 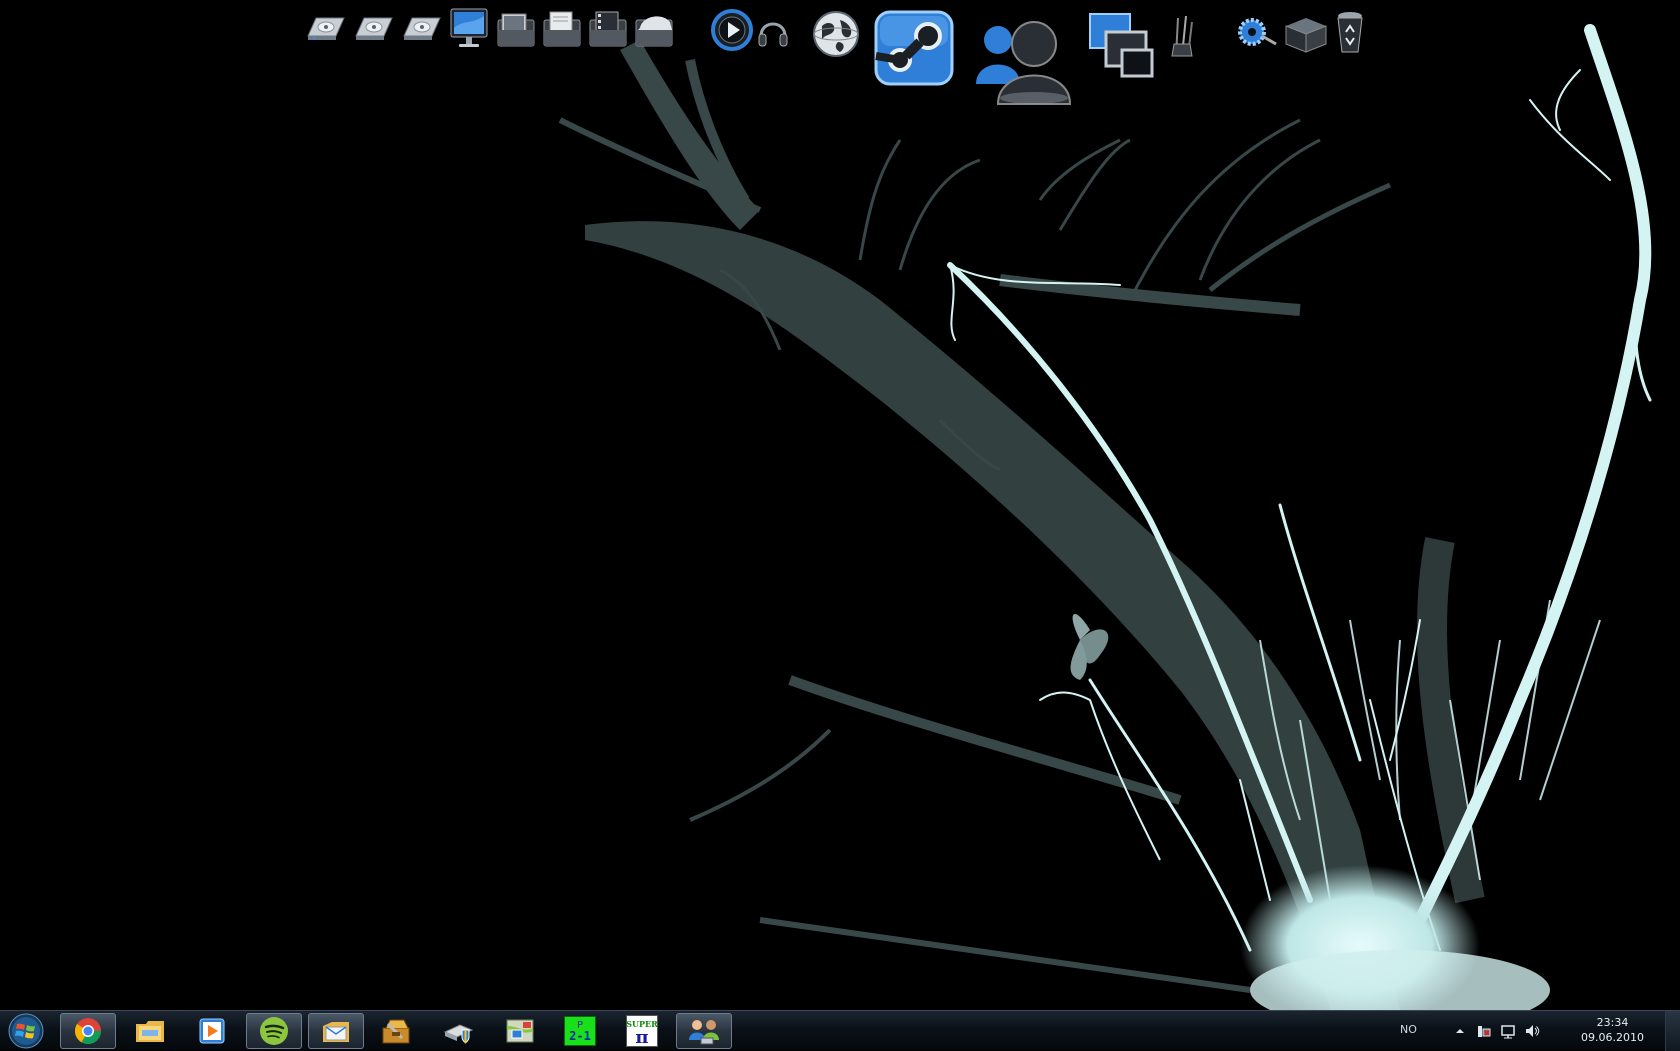 I want to click on explorer-folder-icon, so click(x=150, y=1031).